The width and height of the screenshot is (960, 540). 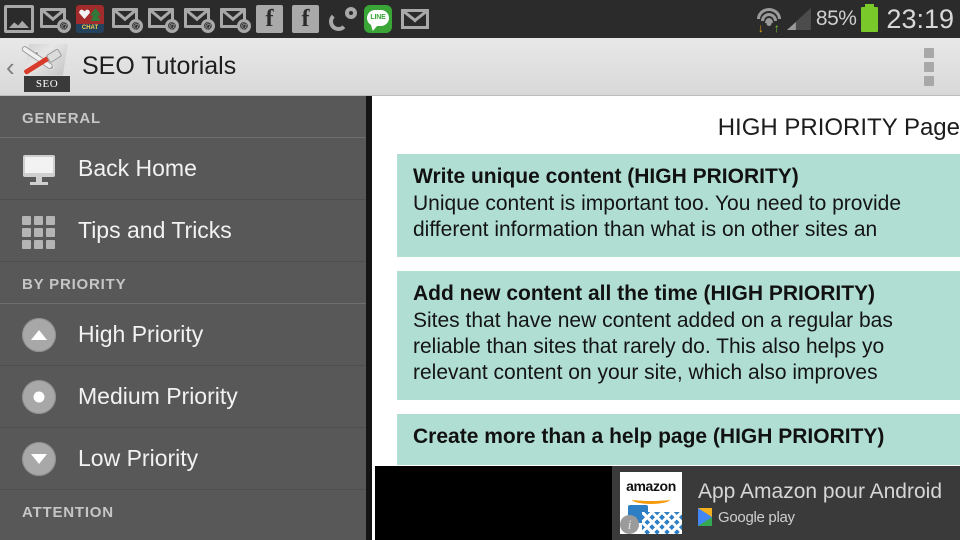 I want to click on google-play-icon, so click(x=705, y=517).